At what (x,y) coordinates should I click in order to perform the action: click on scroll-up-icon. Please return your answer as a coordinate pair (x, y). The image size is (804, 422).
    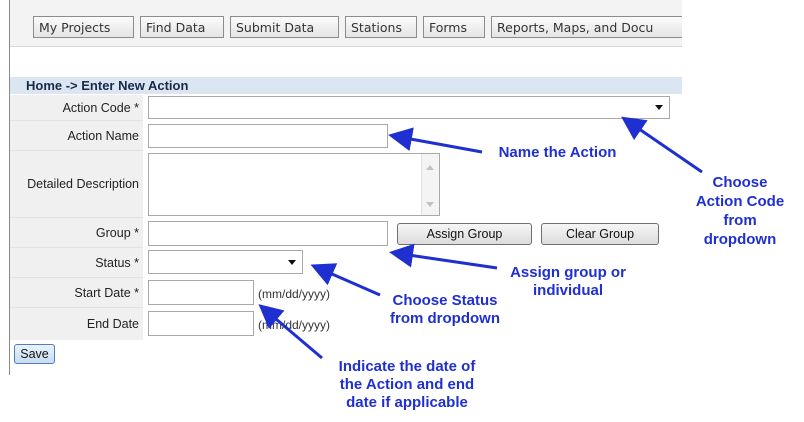
    Looking at the image, I should click on (430, 167).